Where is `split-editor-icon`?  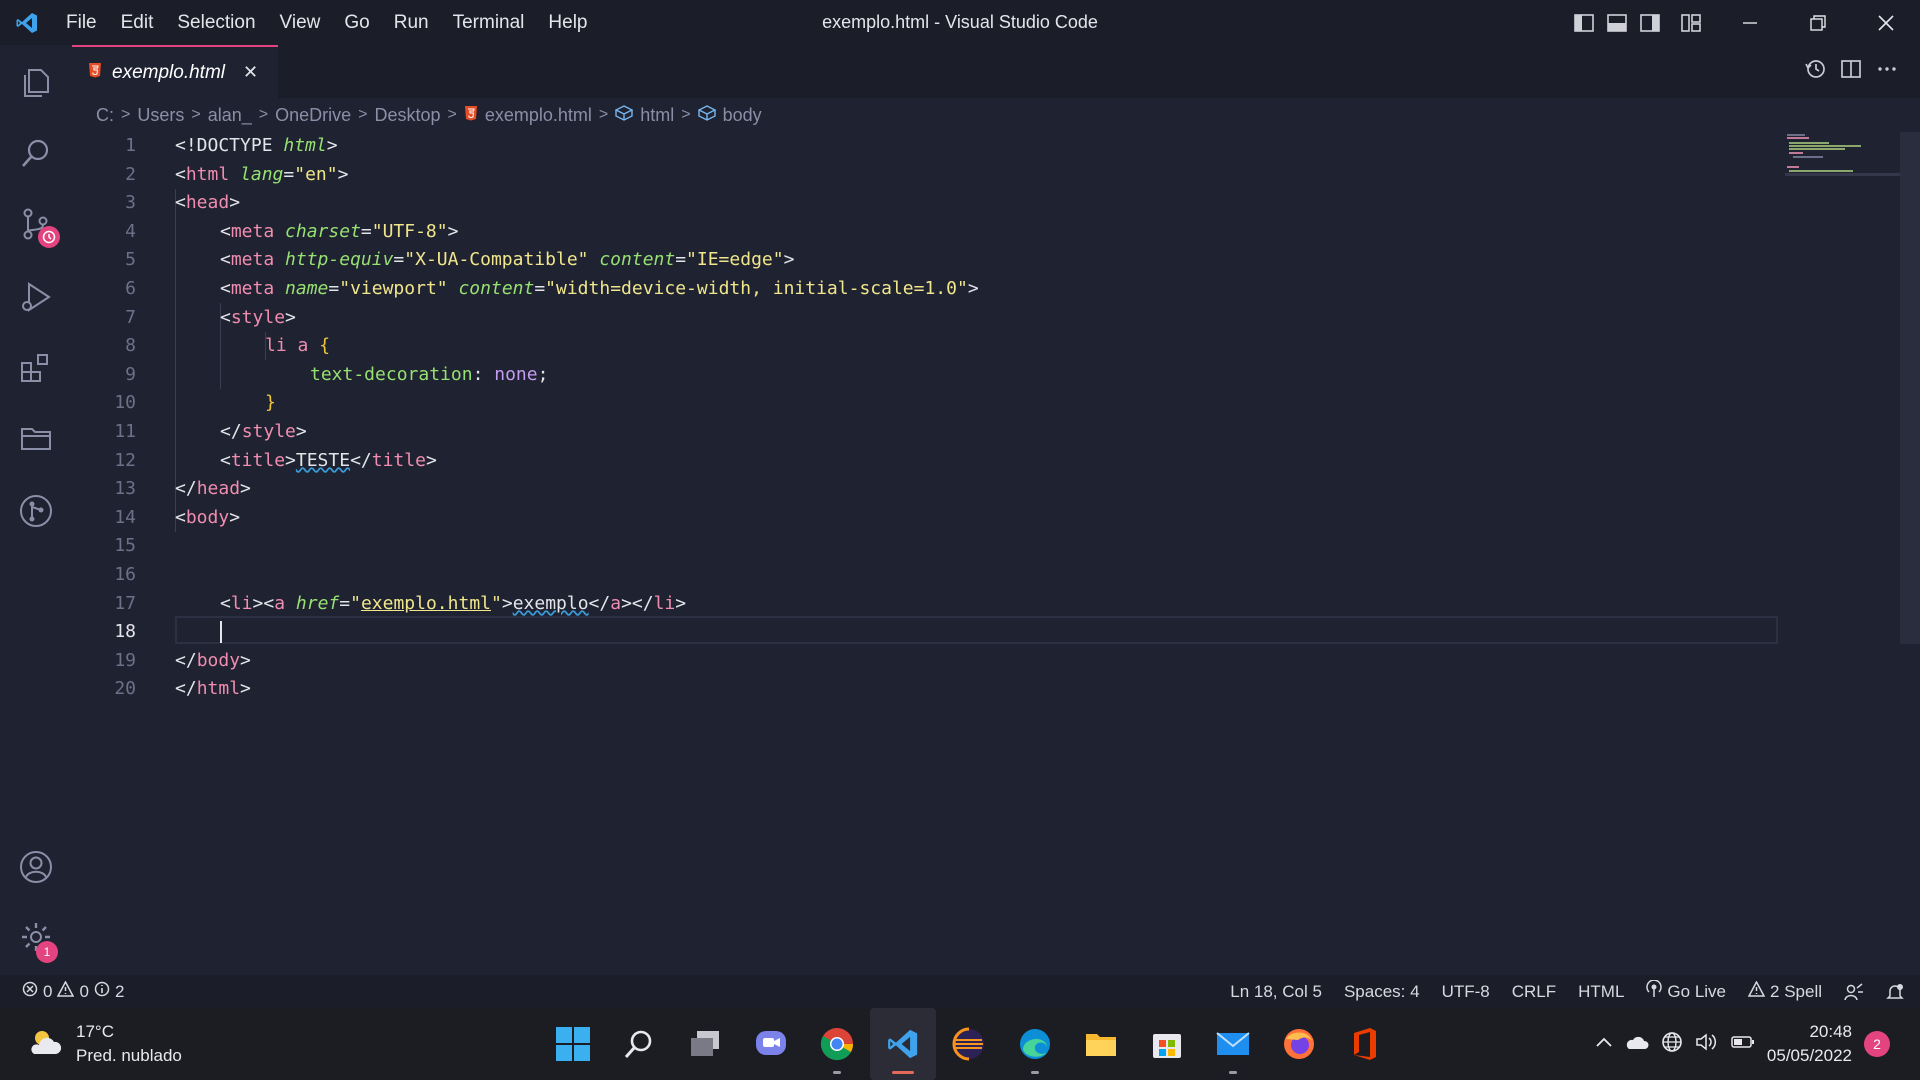
split-editor-icon is located at coordinates (1851, 71).